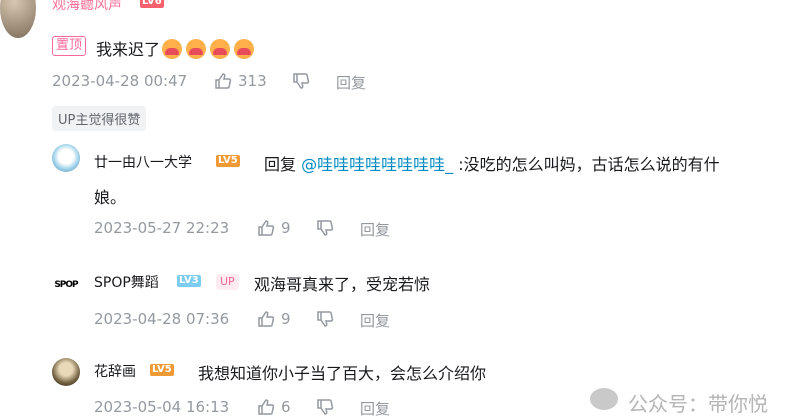  What do you see at coordinates (152, 4) in the screenshot?
I see `level-badge: LV6` at bounding box center [152, 4].